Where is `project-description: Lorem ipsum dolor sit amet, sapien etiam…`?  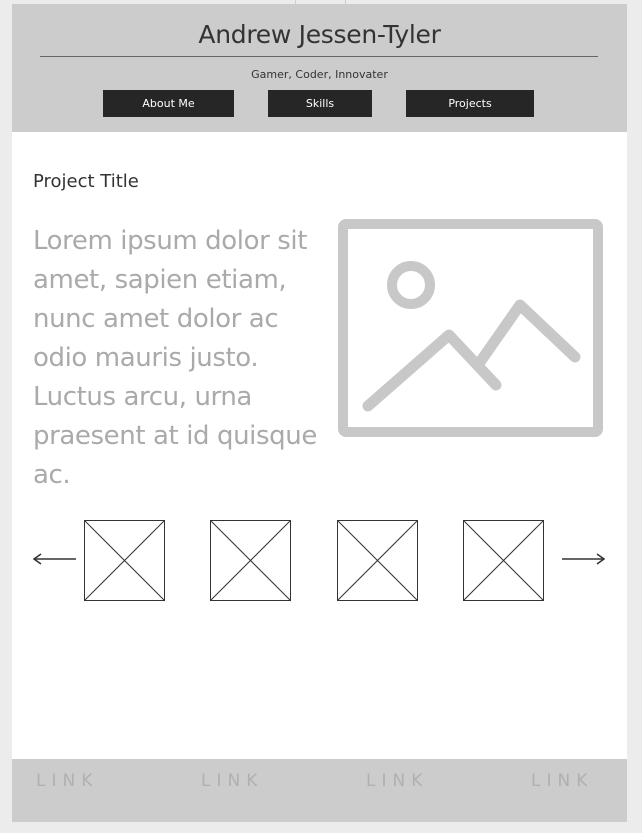 project-description: Lorem ipsum dolor sit amet, sapien etiam… is located at coordinates (175, 358).